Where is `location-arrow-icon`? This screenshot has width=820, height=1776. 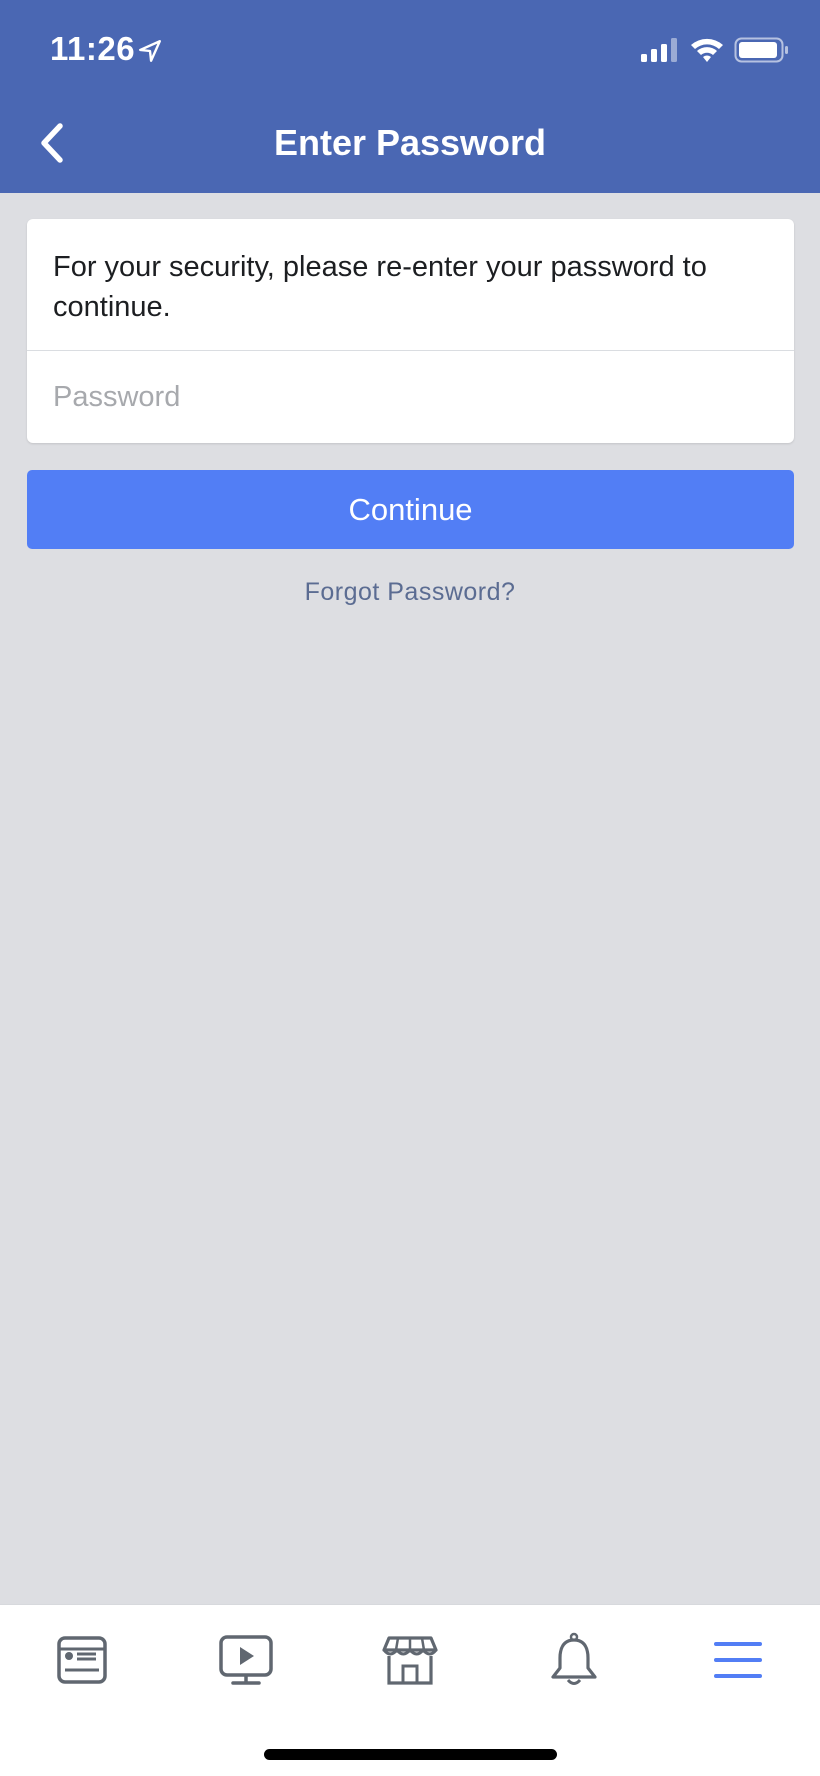 location-arrow-icon is located at coordinates (150, 51).